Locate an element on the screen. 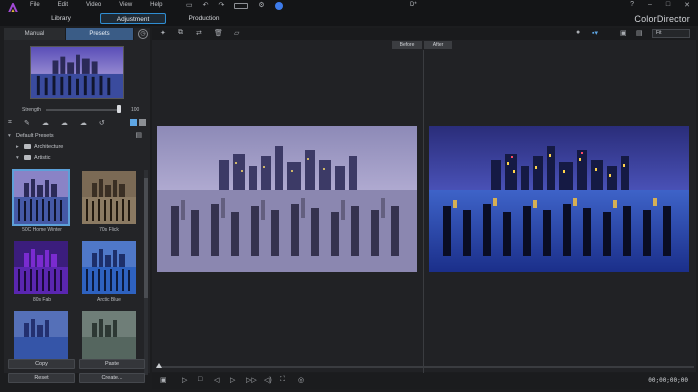  preset-thumb-80s-fab is located at coordinates (41, 267).